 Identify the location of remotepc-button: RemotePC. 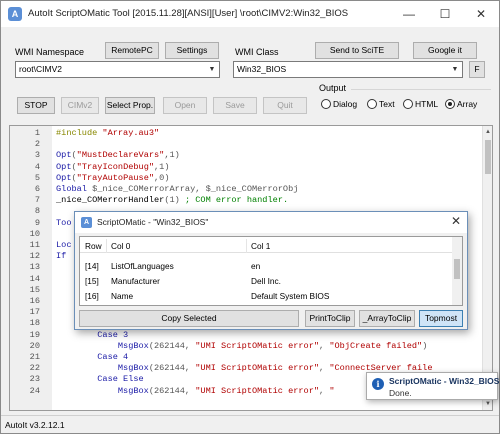
(132, 50).